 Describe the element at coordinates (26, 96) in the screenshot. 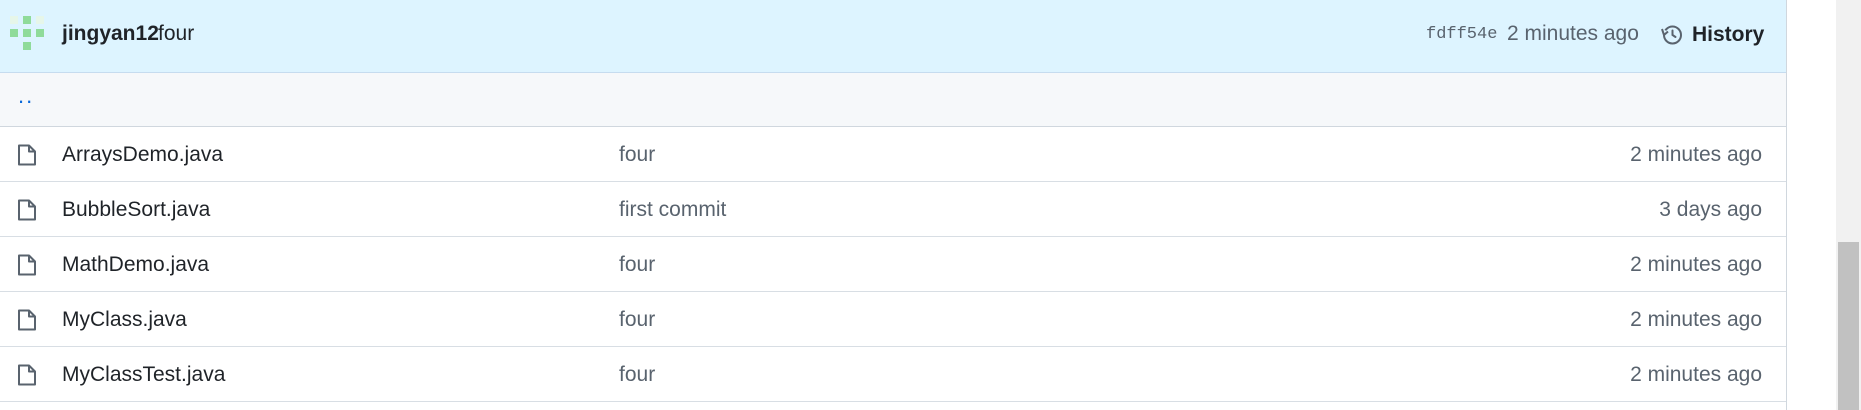

I see `parent-directory-link: ..` at that location.